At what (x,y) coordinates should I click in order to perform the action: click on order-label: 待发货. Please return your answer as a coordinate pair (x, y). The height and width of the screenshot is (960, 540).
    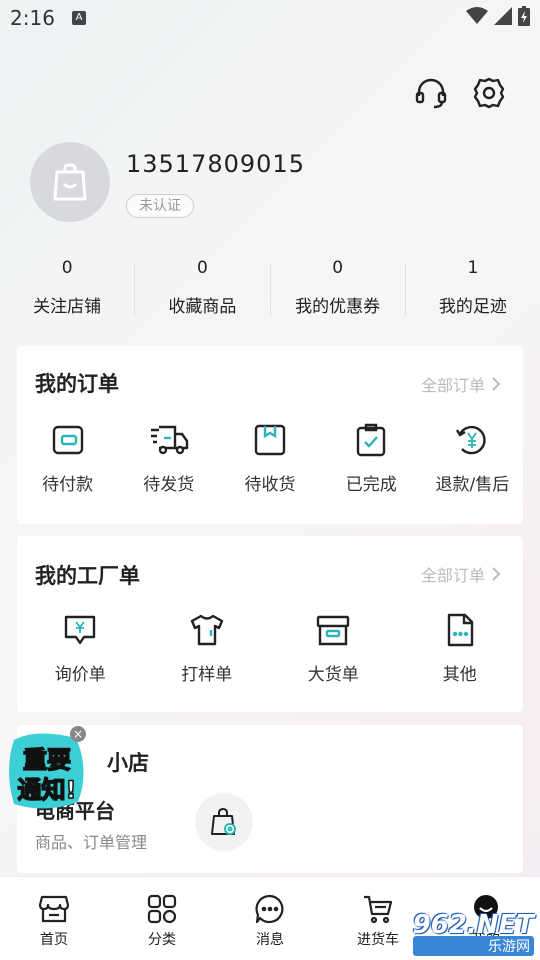
    Looking at the image, I should click on (169, 485).